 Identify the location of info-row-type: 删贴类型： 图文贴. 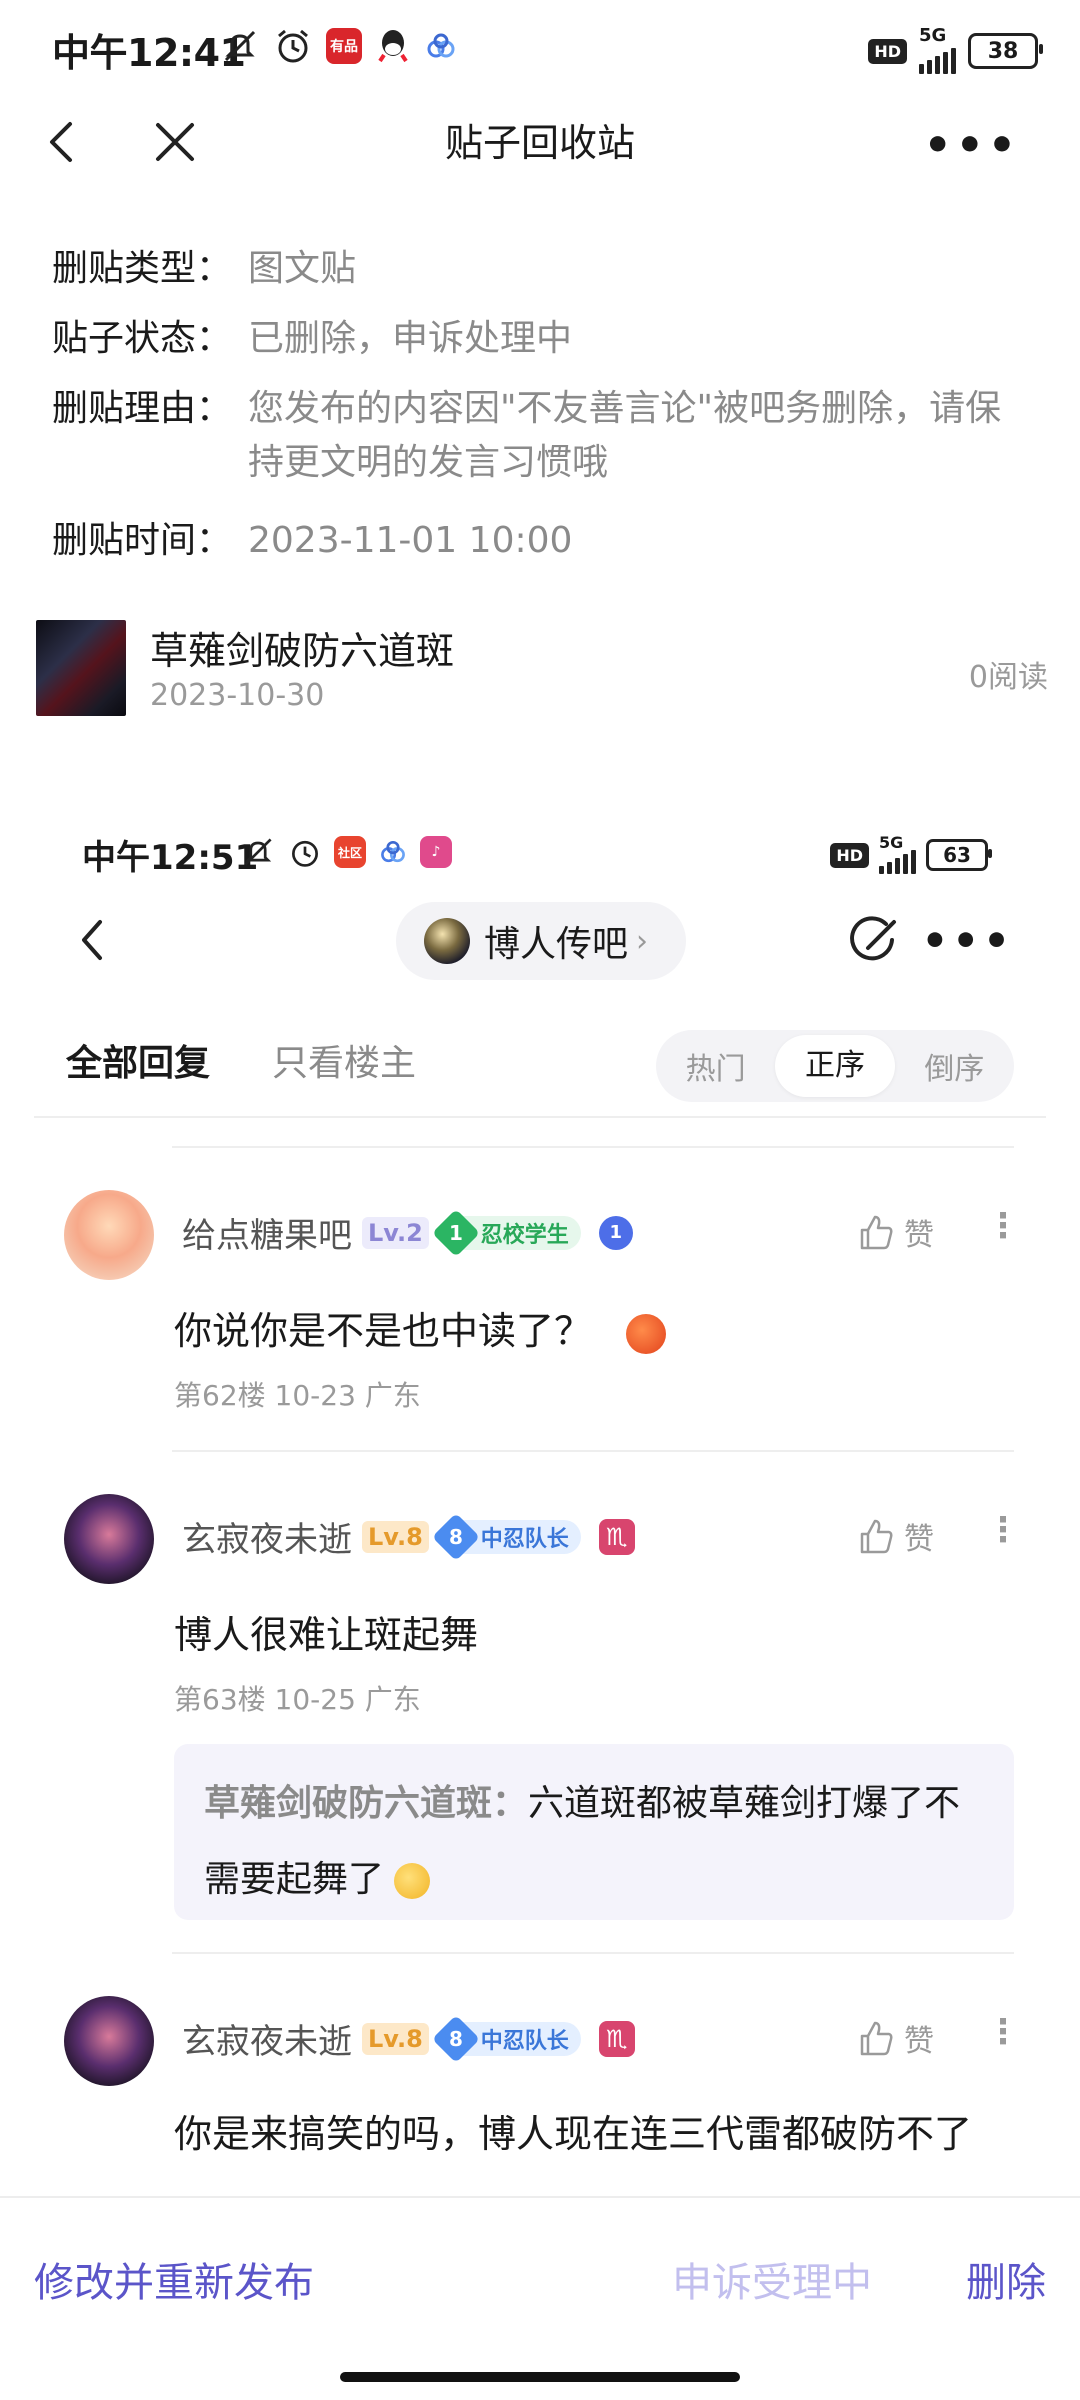
(547, 269).